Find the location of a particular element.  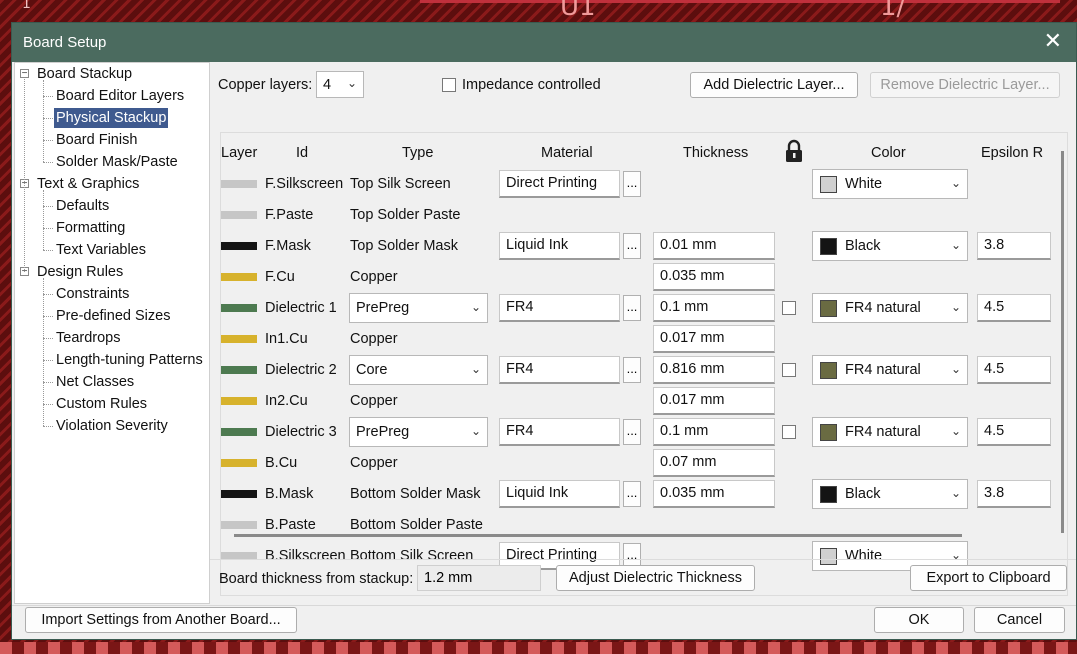

cancel-button: Cancel is located at coordinates (1019, 620).